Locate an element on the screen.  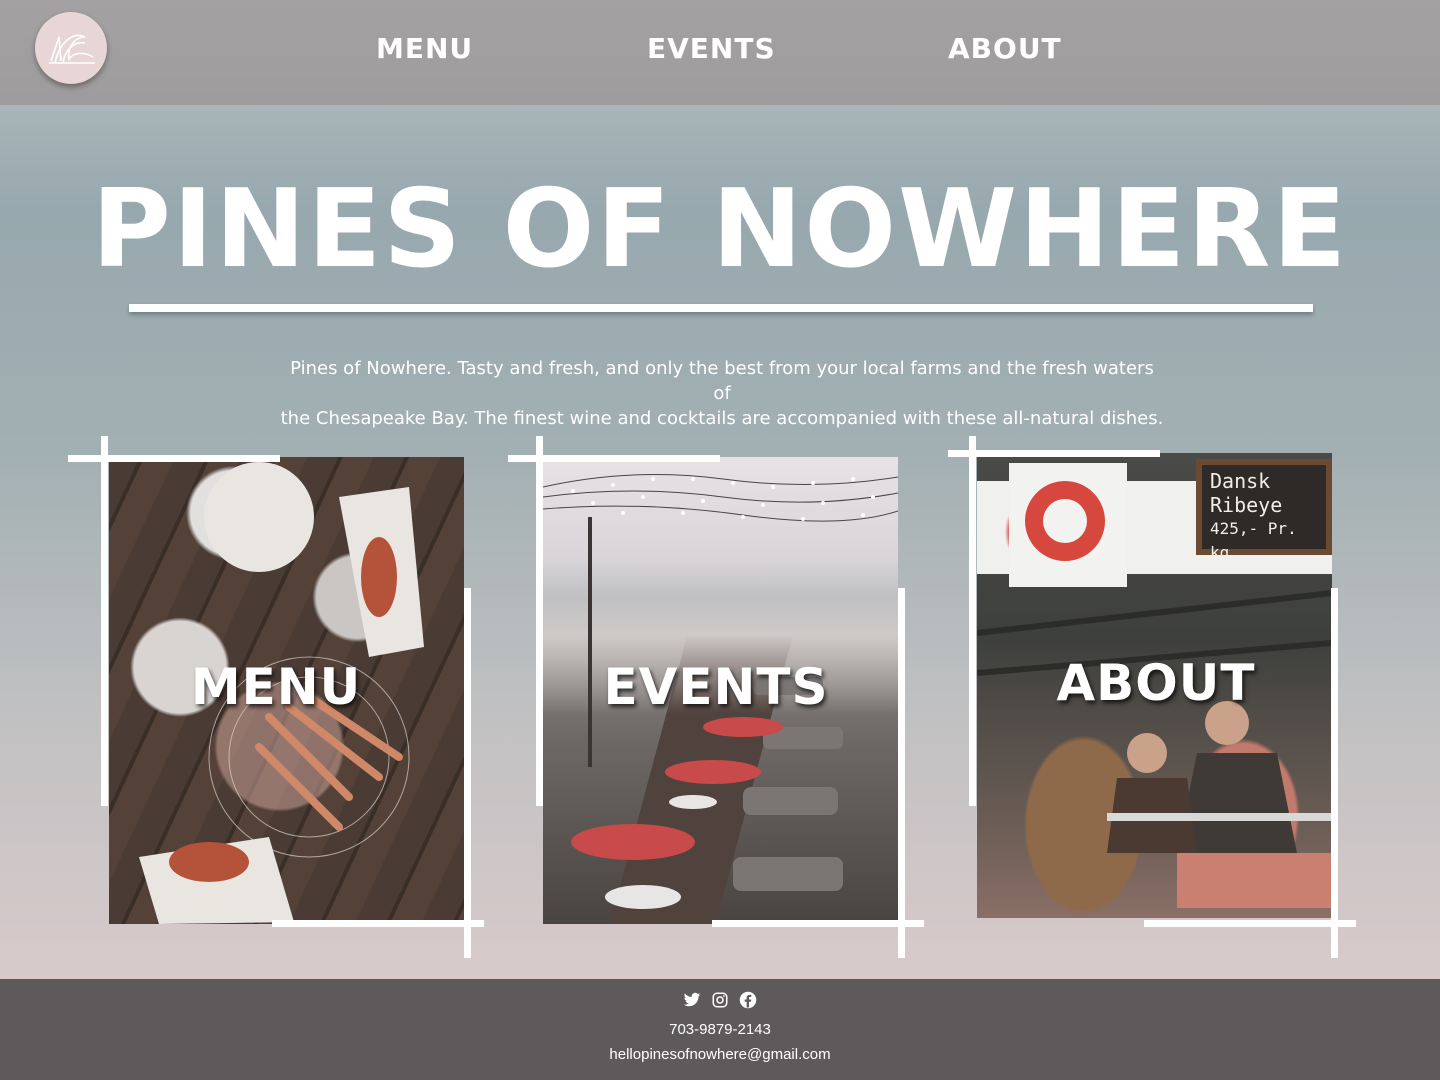
sign-line: 425,- Pr. kg. is located at coordinates (1253, 540).